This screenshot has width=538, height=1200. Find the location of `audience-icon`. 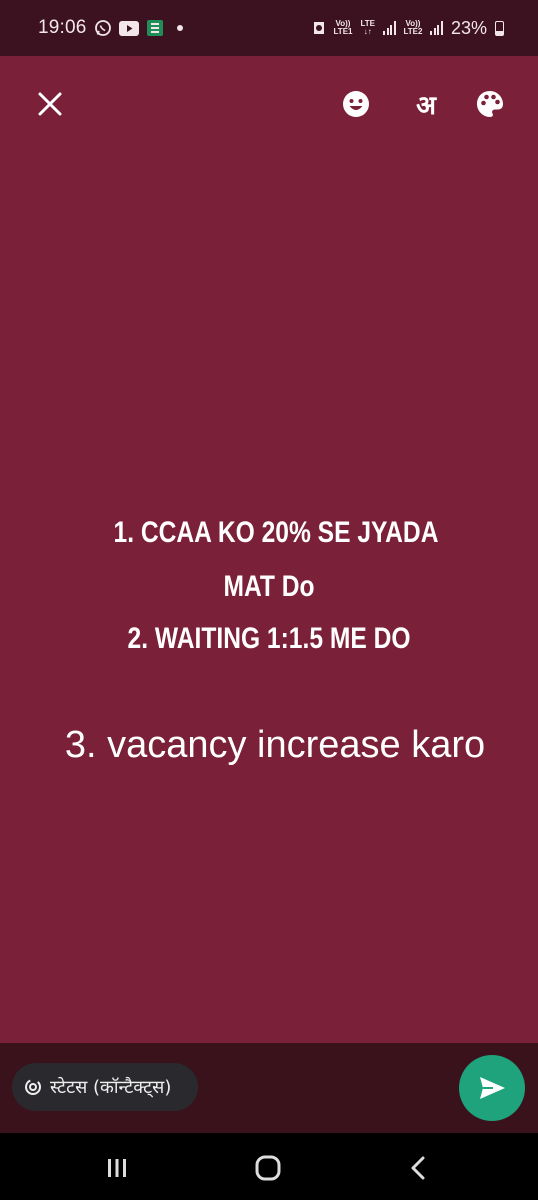

audience-icon is located at coordinates (33, 1087).